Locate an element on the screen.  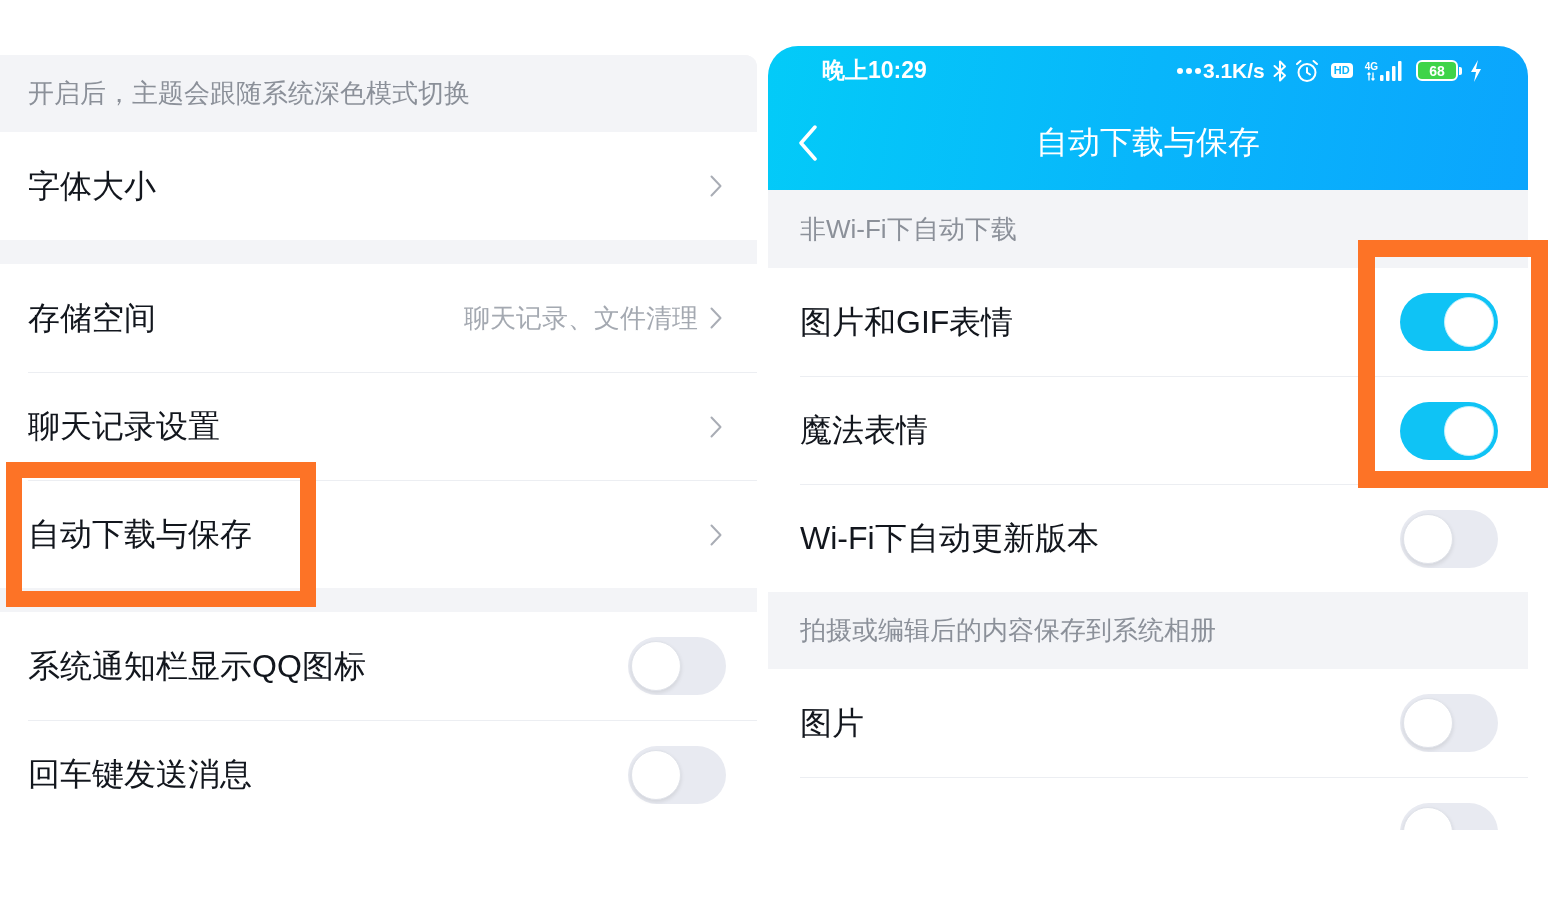
bluetooth-icon is located at coordinates (1279, 70).